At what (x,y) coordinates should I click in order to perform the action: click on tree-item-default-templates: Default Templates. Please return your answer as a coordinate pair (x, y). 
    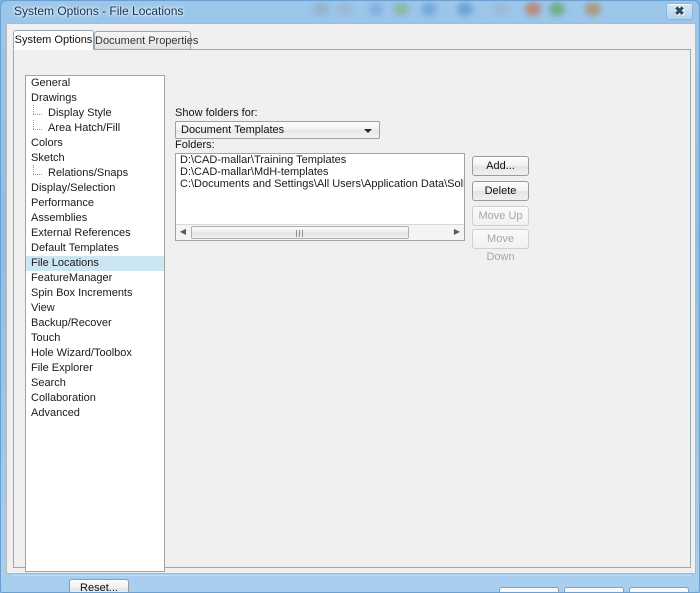
    Looking at the image, I should click on (95, 248).